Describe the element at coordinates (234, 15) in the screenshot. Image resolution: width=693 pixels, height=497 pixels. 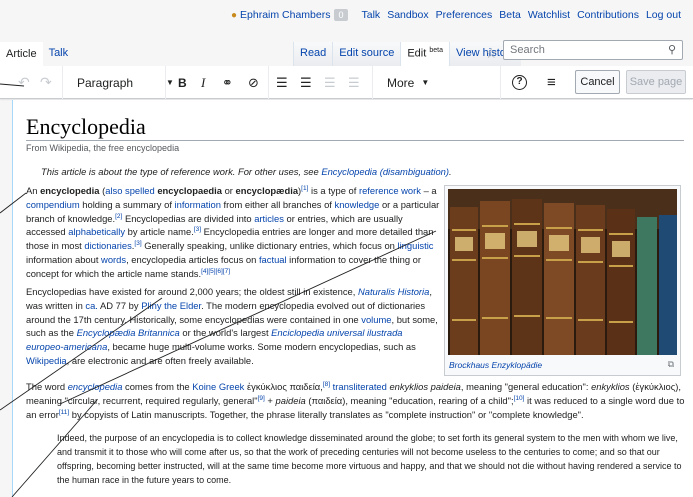
I see `user-icon: ●` at that location.